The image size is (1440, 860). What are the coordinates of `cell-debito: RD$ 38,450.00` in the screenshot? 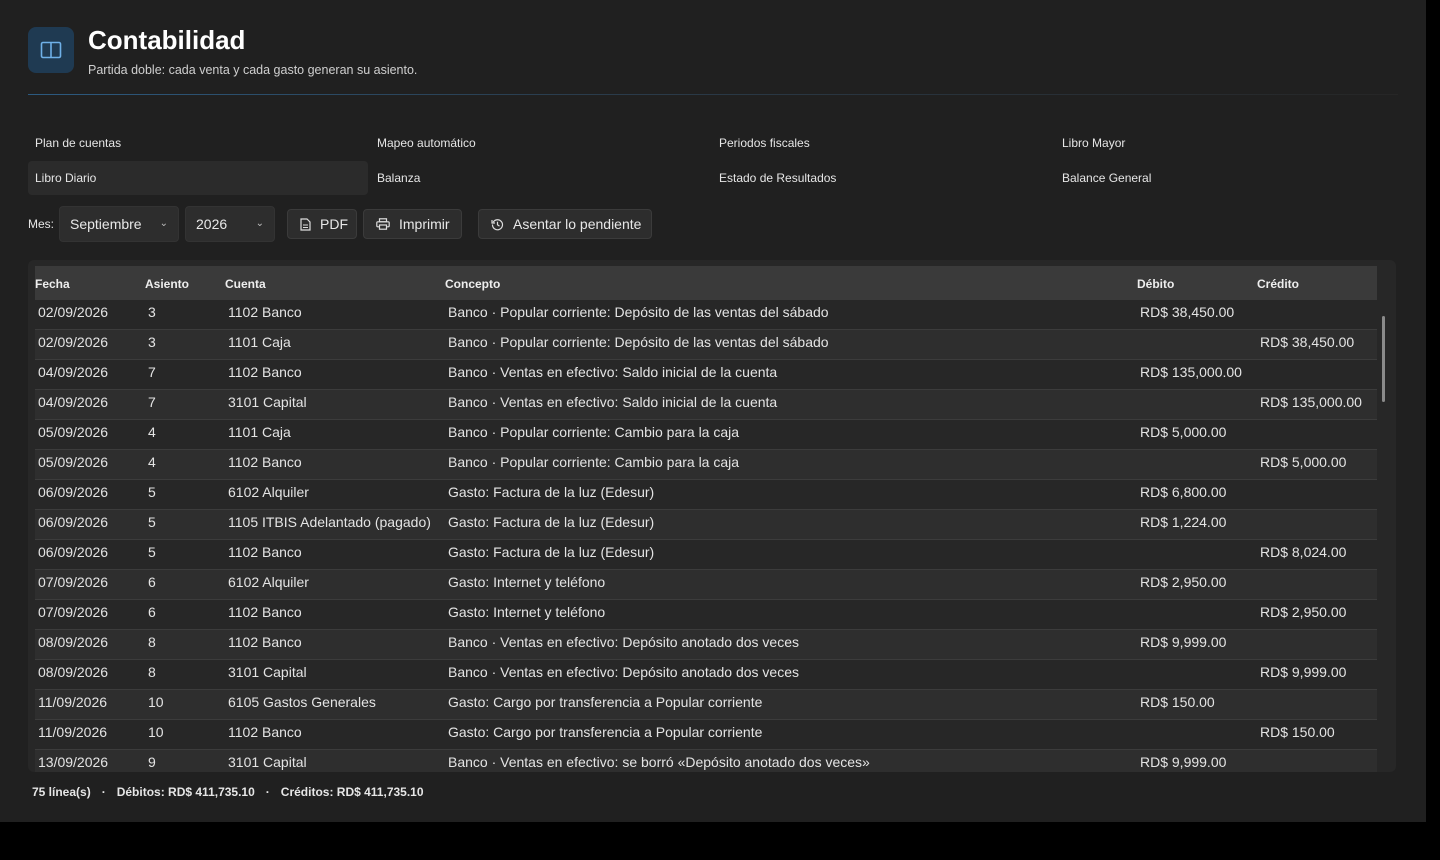 It's located at (1187, 312).